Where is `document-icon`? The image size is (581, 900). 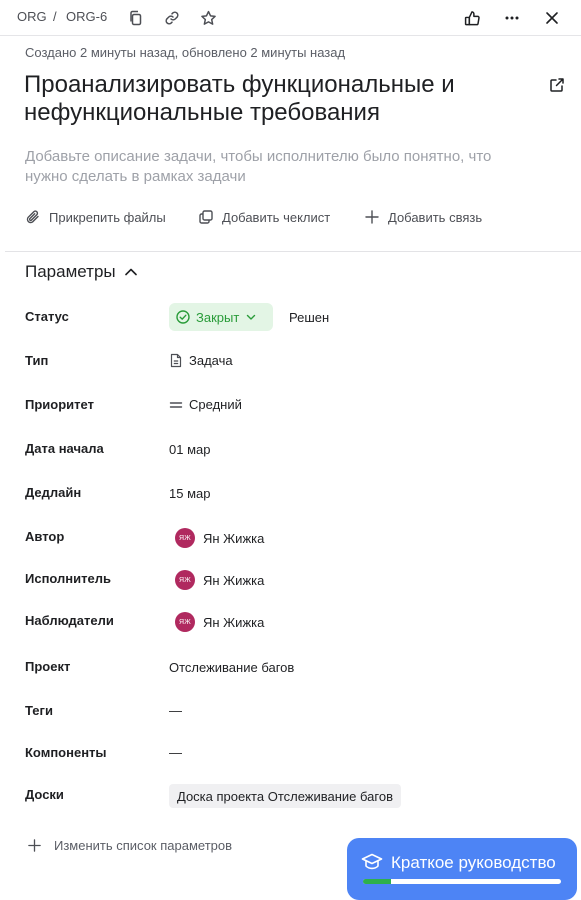 document-icon is located at coordinates (176, 360).